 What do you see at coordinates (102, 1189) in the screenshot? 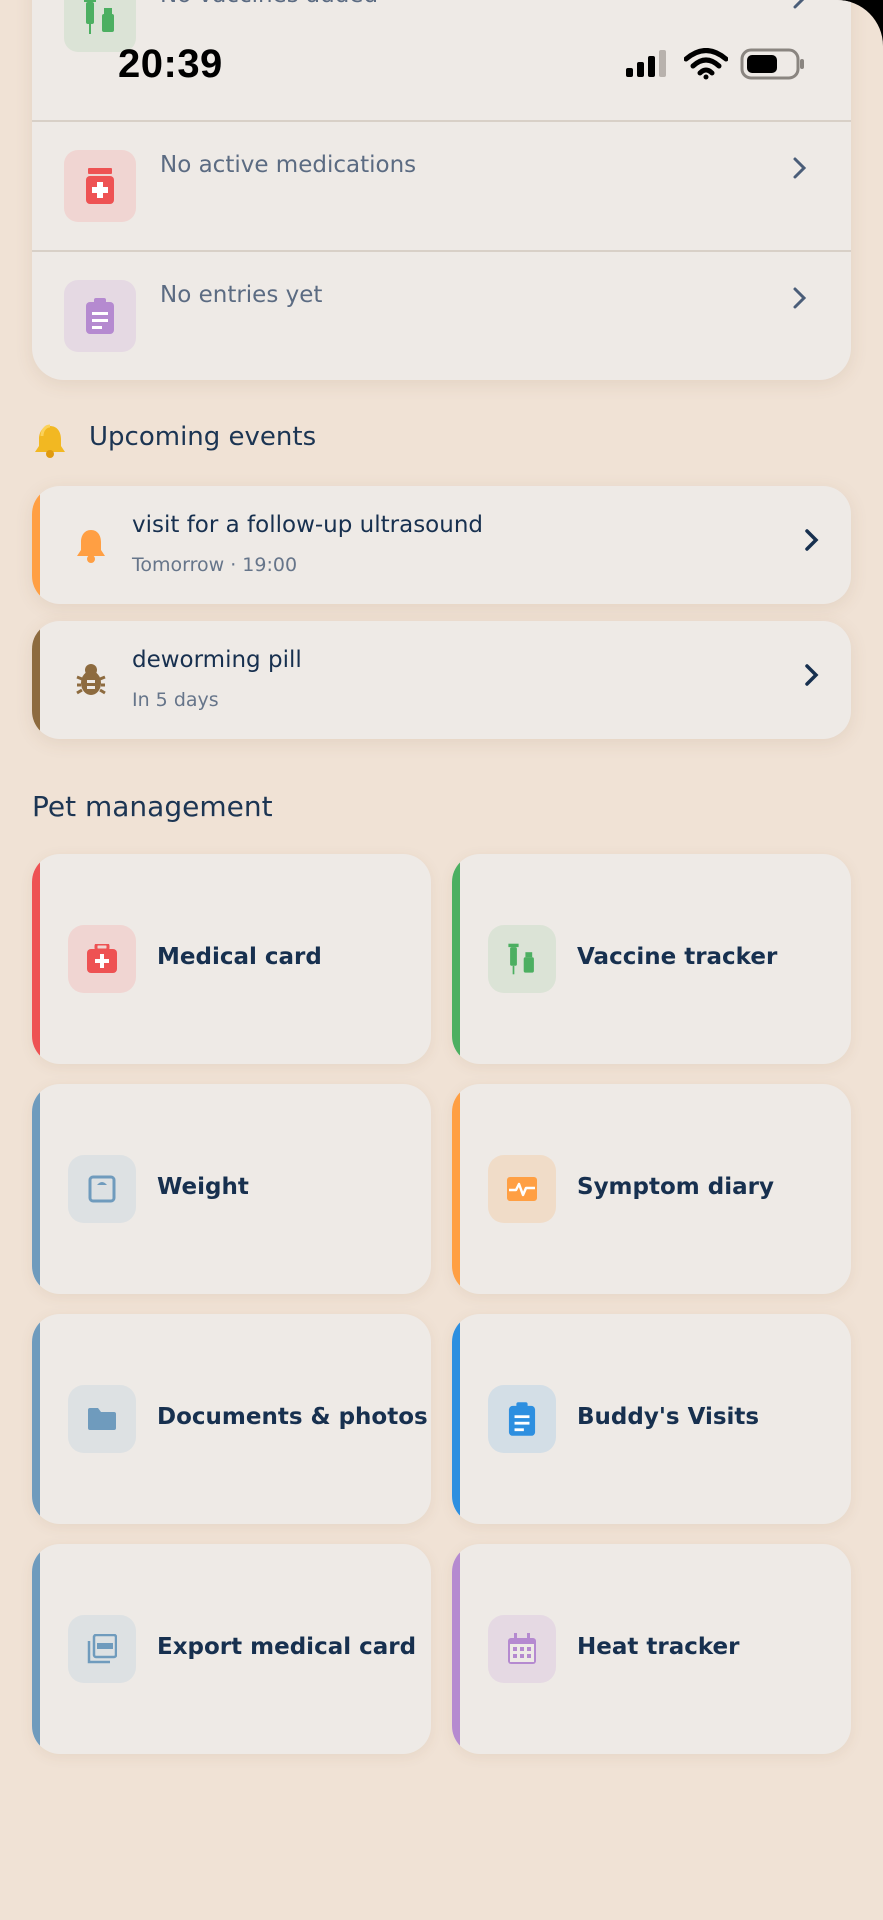
I see `scale-icon` at bounding box center [102, 1189].